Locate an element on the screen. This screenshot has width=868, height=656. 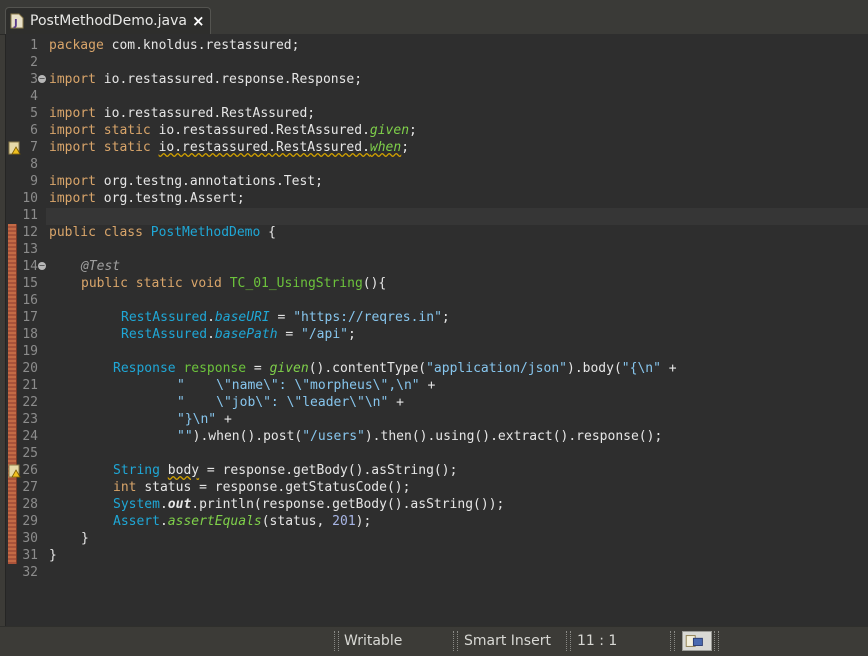
code-line-18: RestAssured.basePath = "/api"; is located at coordinates (238, 334).